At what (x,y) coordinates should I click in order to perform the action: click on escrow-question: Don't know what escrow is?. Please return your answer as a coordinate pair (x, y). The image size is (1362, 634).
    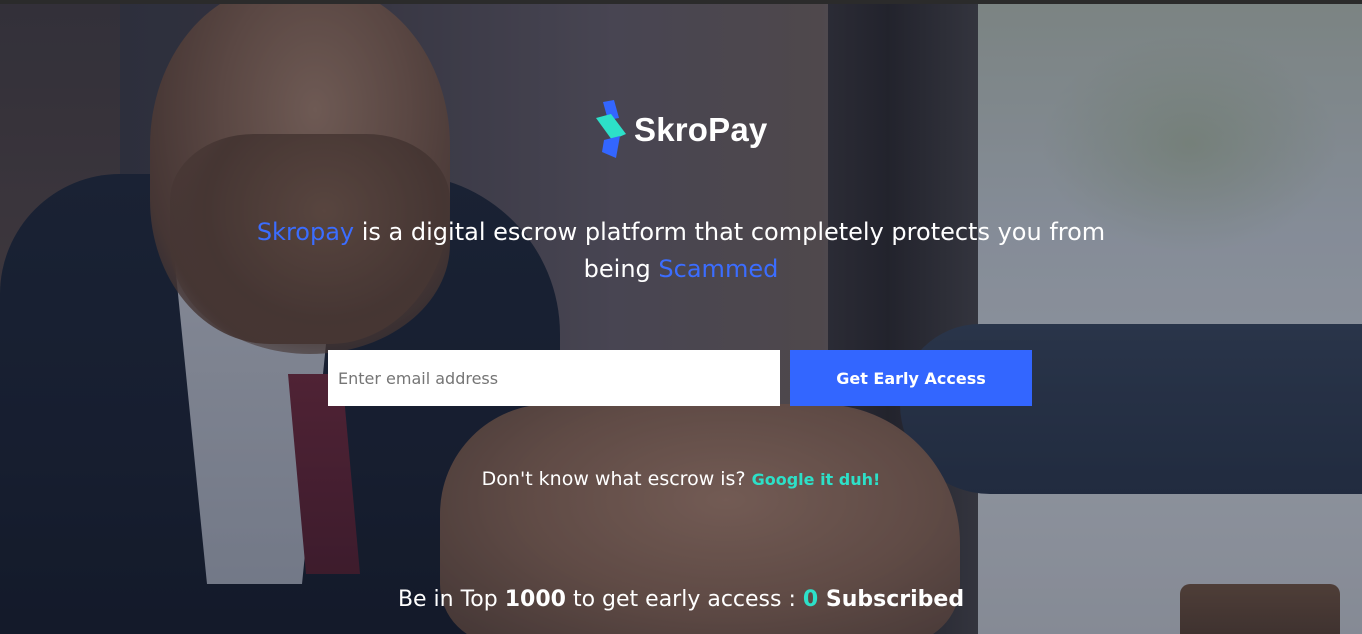
    Looking at the image, I should click on (613, 479).